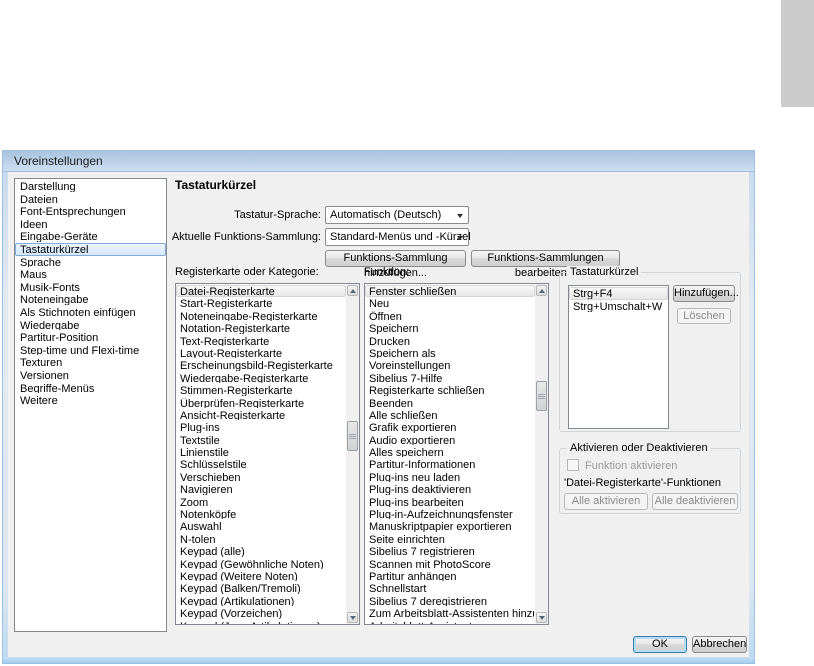 This screenshot has height=666, width=814. What do you see at coordinates (261, 502) in the screenshot?
I see `category-item: Zoom` at bounding box center [261, 502].